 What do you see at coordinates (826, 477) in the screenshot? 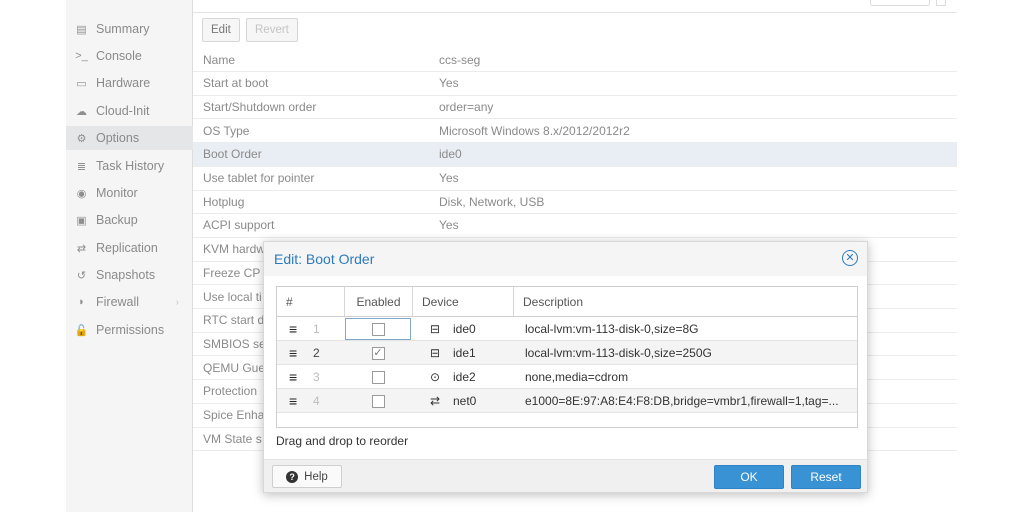
I see `reset-button: Reset` at bounding box center [826, 477].